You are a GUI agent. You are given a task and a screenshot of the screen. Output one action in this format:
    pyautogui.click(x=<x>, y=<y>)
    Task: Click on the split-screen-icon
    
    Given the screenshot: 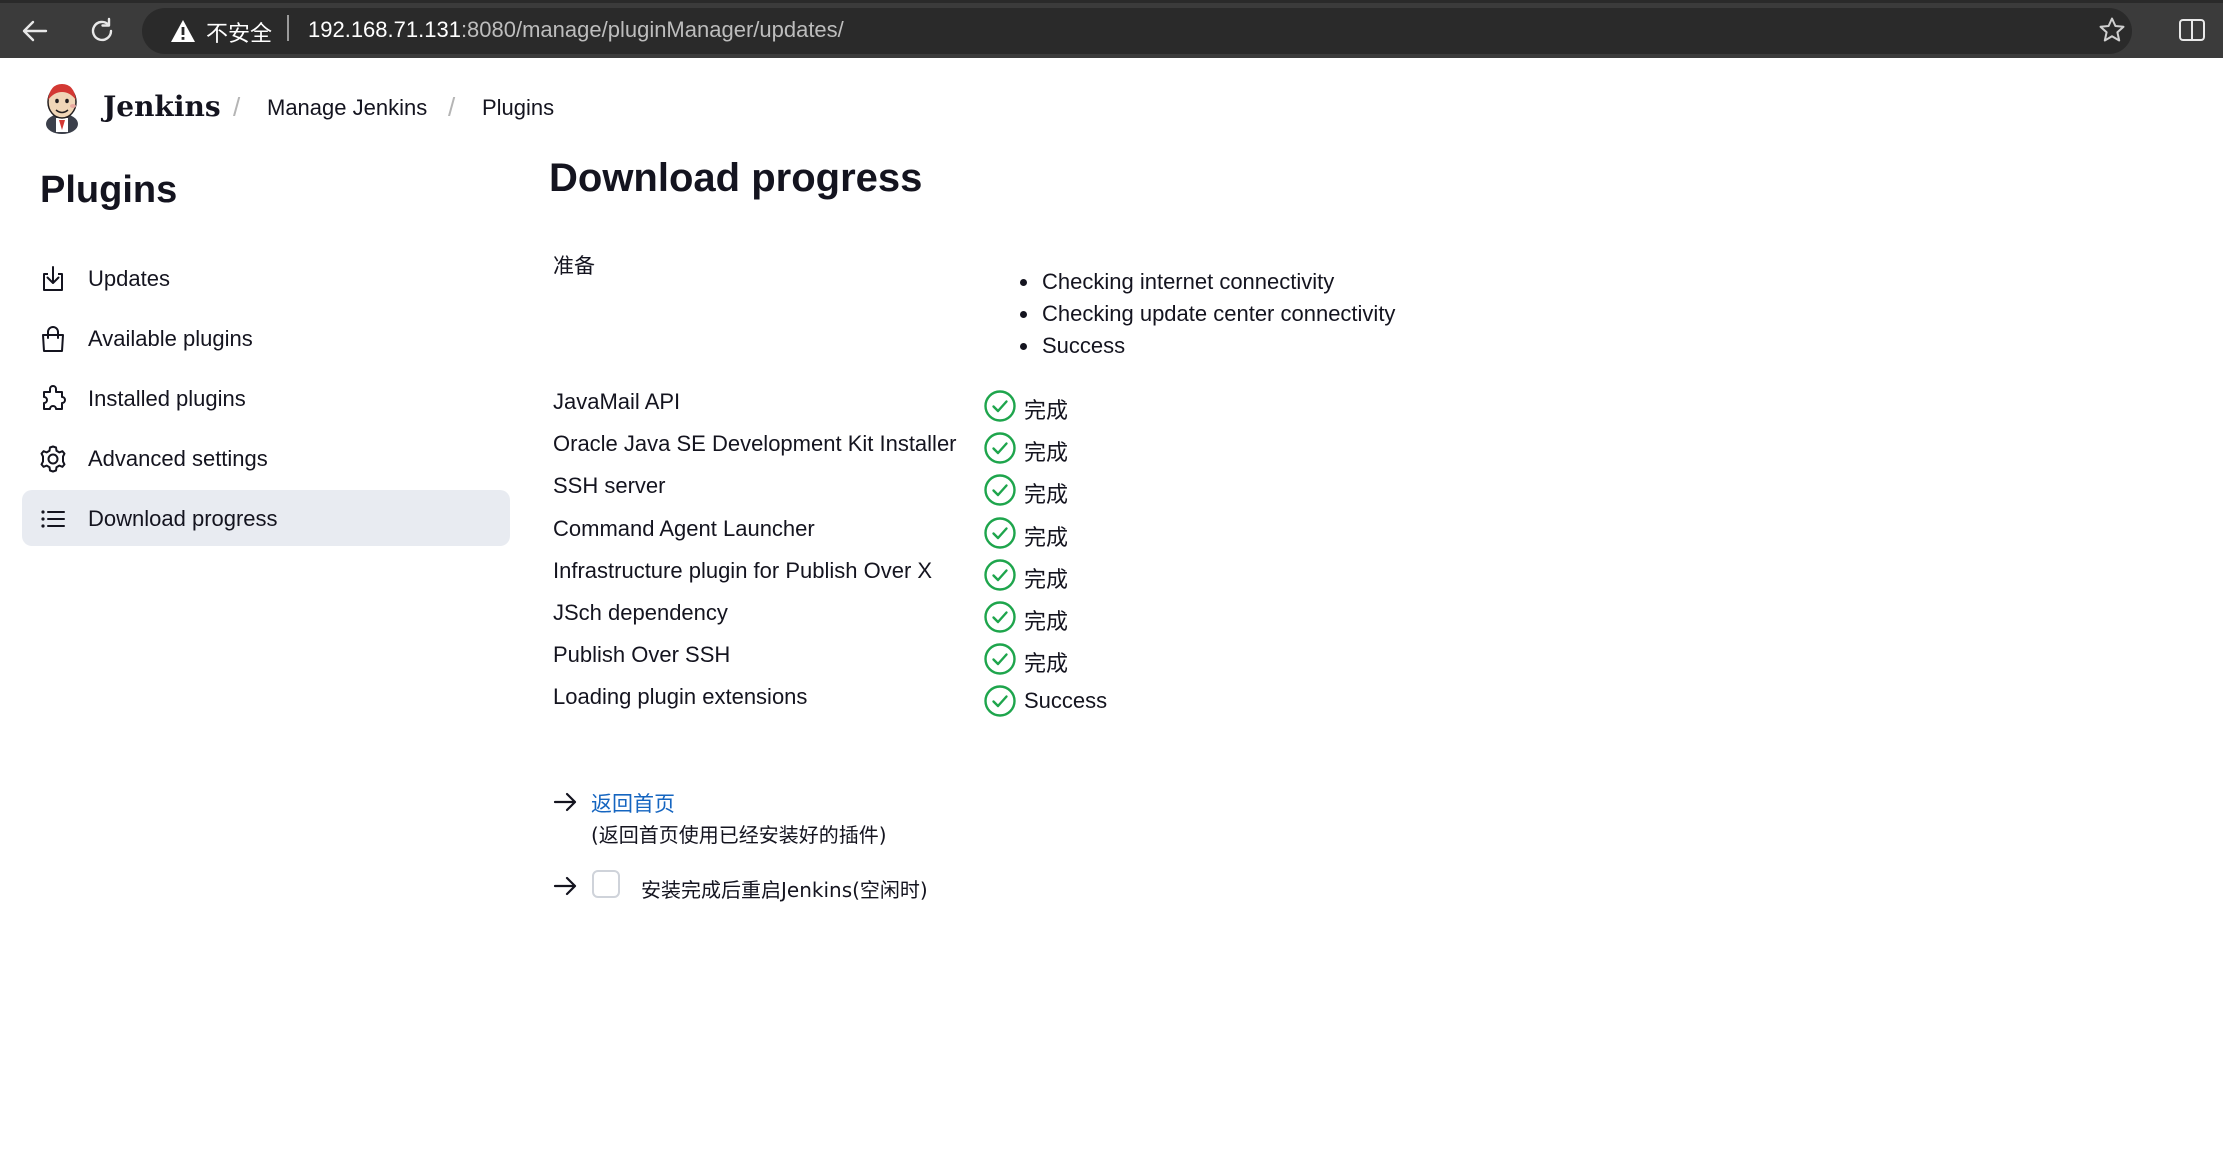 What is the action you would take?
    pyautogui.click(x=2192, y=30)
    